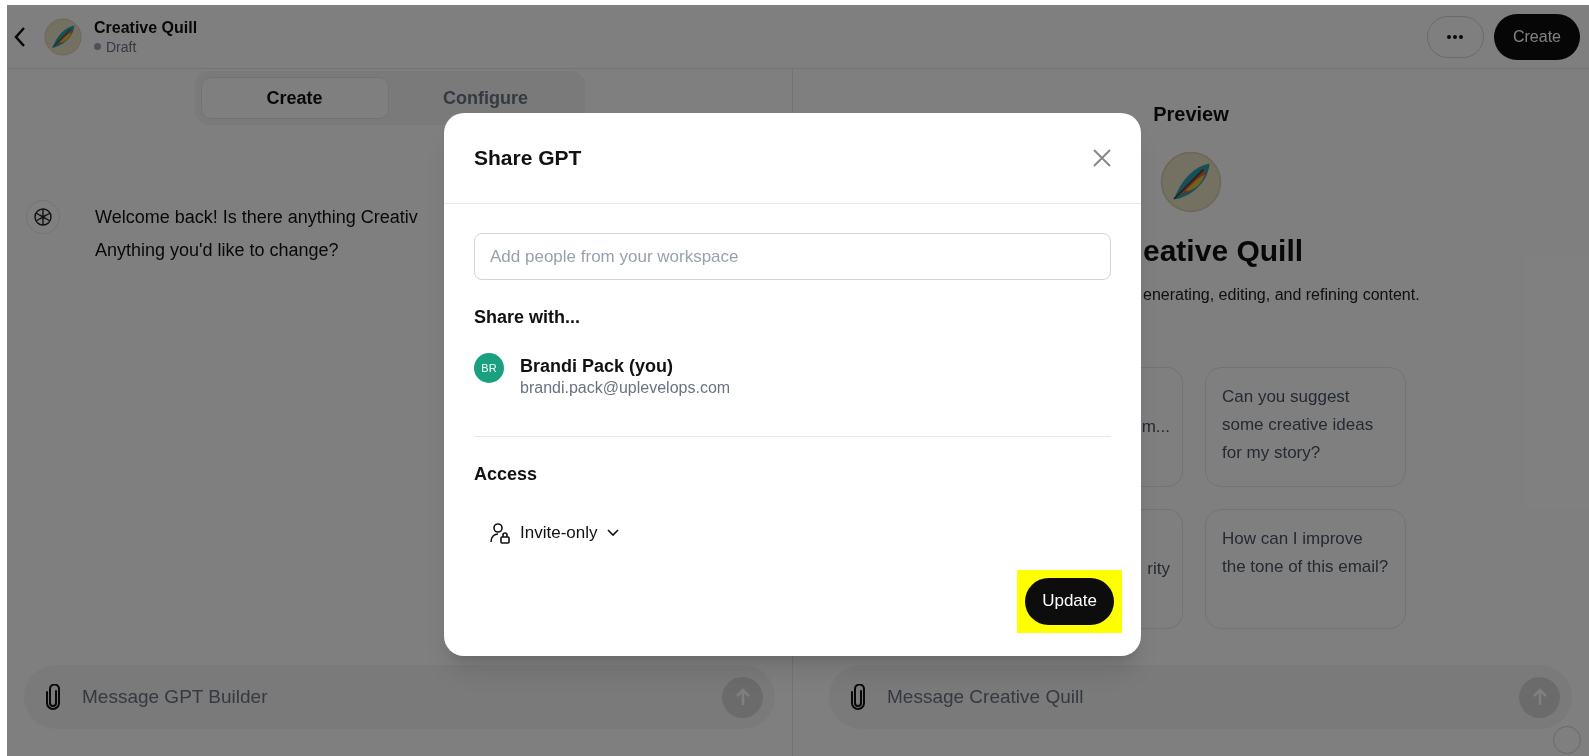 The width and height of the screenshot is (1589, 756). What do you see at coordinates (43, 217) in the screenshot?
I see `knot-logo-icon` at bounding box center [43, 217].